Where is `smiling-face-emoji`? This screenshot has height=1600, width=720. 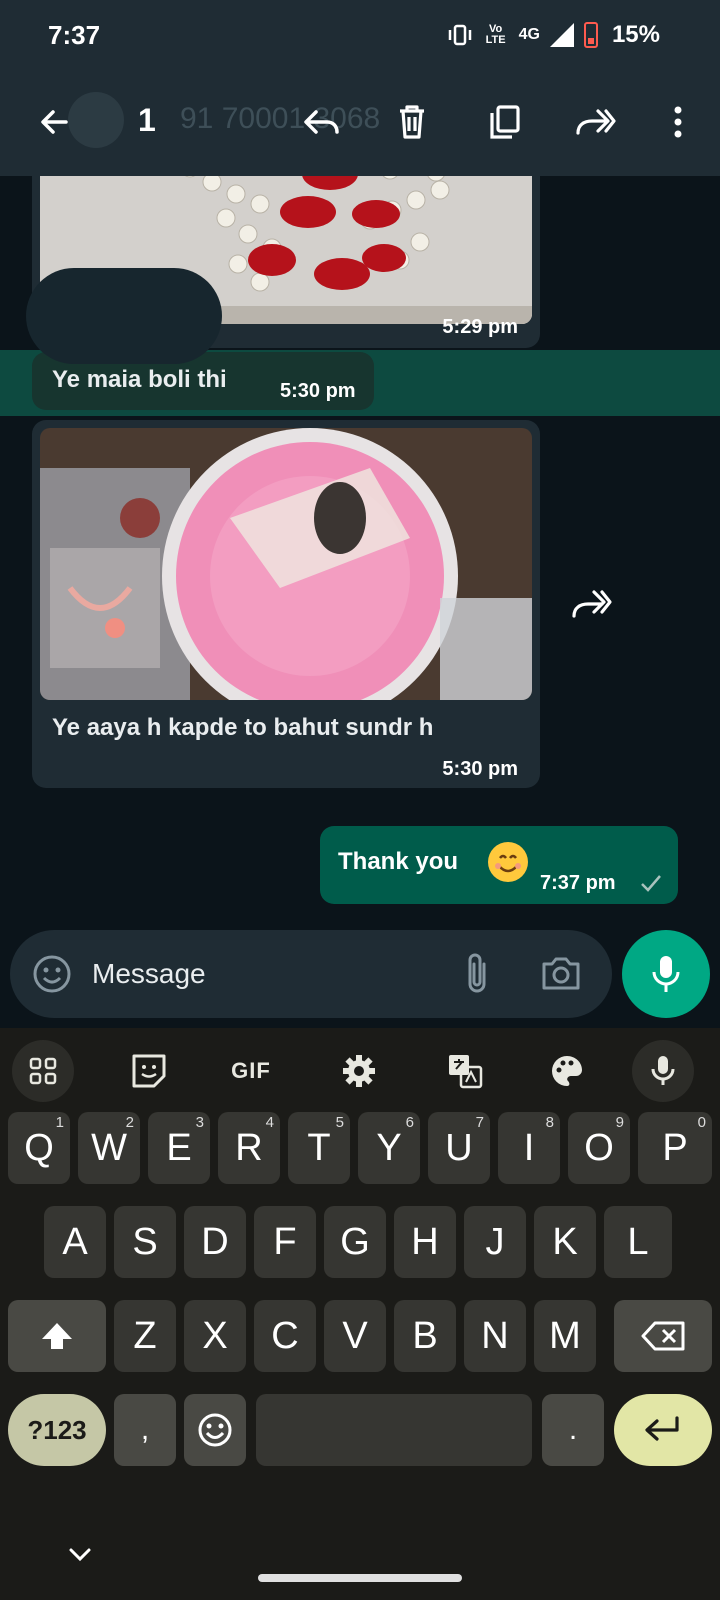
smiling-face-emoji is located at coordinates (508, 862).